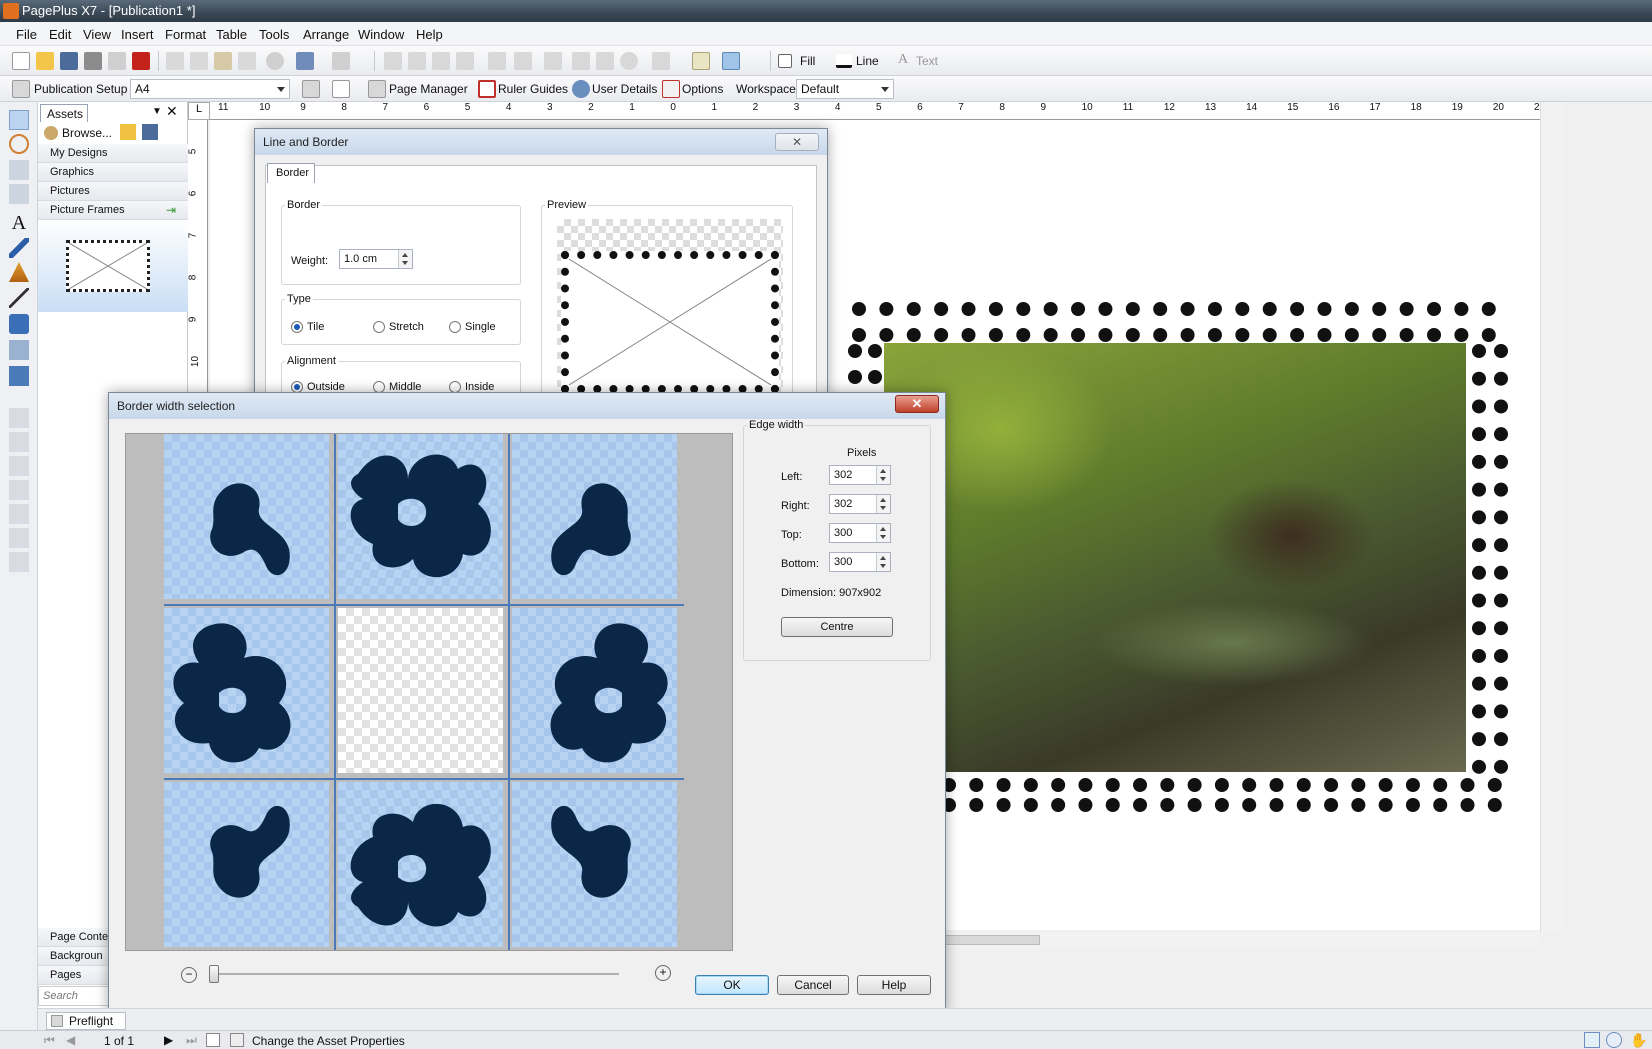 The image size is (1652, 1049). Describe the element at coordinates (581, 61) in the screenshot. I see `group-icon` at that location.